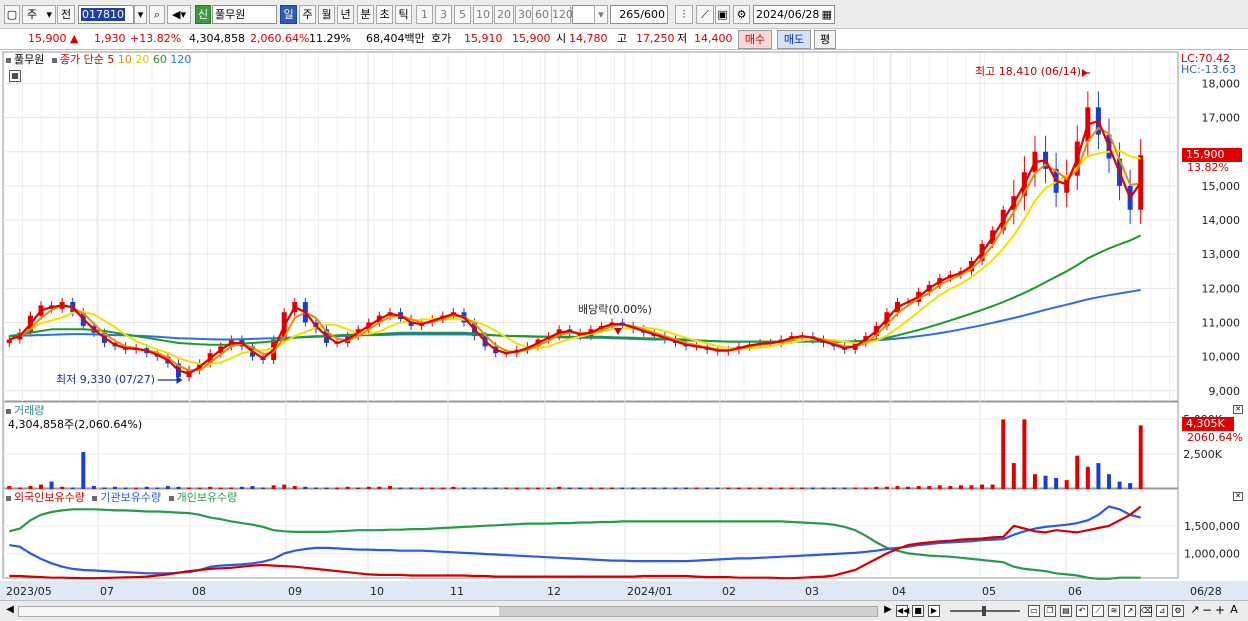 This screenshot has height=621, width=1248. What do you see at coordinates (288, 14) in the screenshot?
I see `tab-daily: 일` at bounding box center [288, 14].